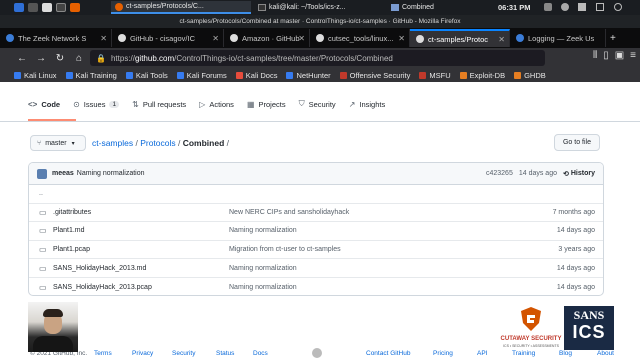  Describe the element at coordinates (388, 353) in the screenshot. I see `footer-link-contact: Contact GitHub` at that location.